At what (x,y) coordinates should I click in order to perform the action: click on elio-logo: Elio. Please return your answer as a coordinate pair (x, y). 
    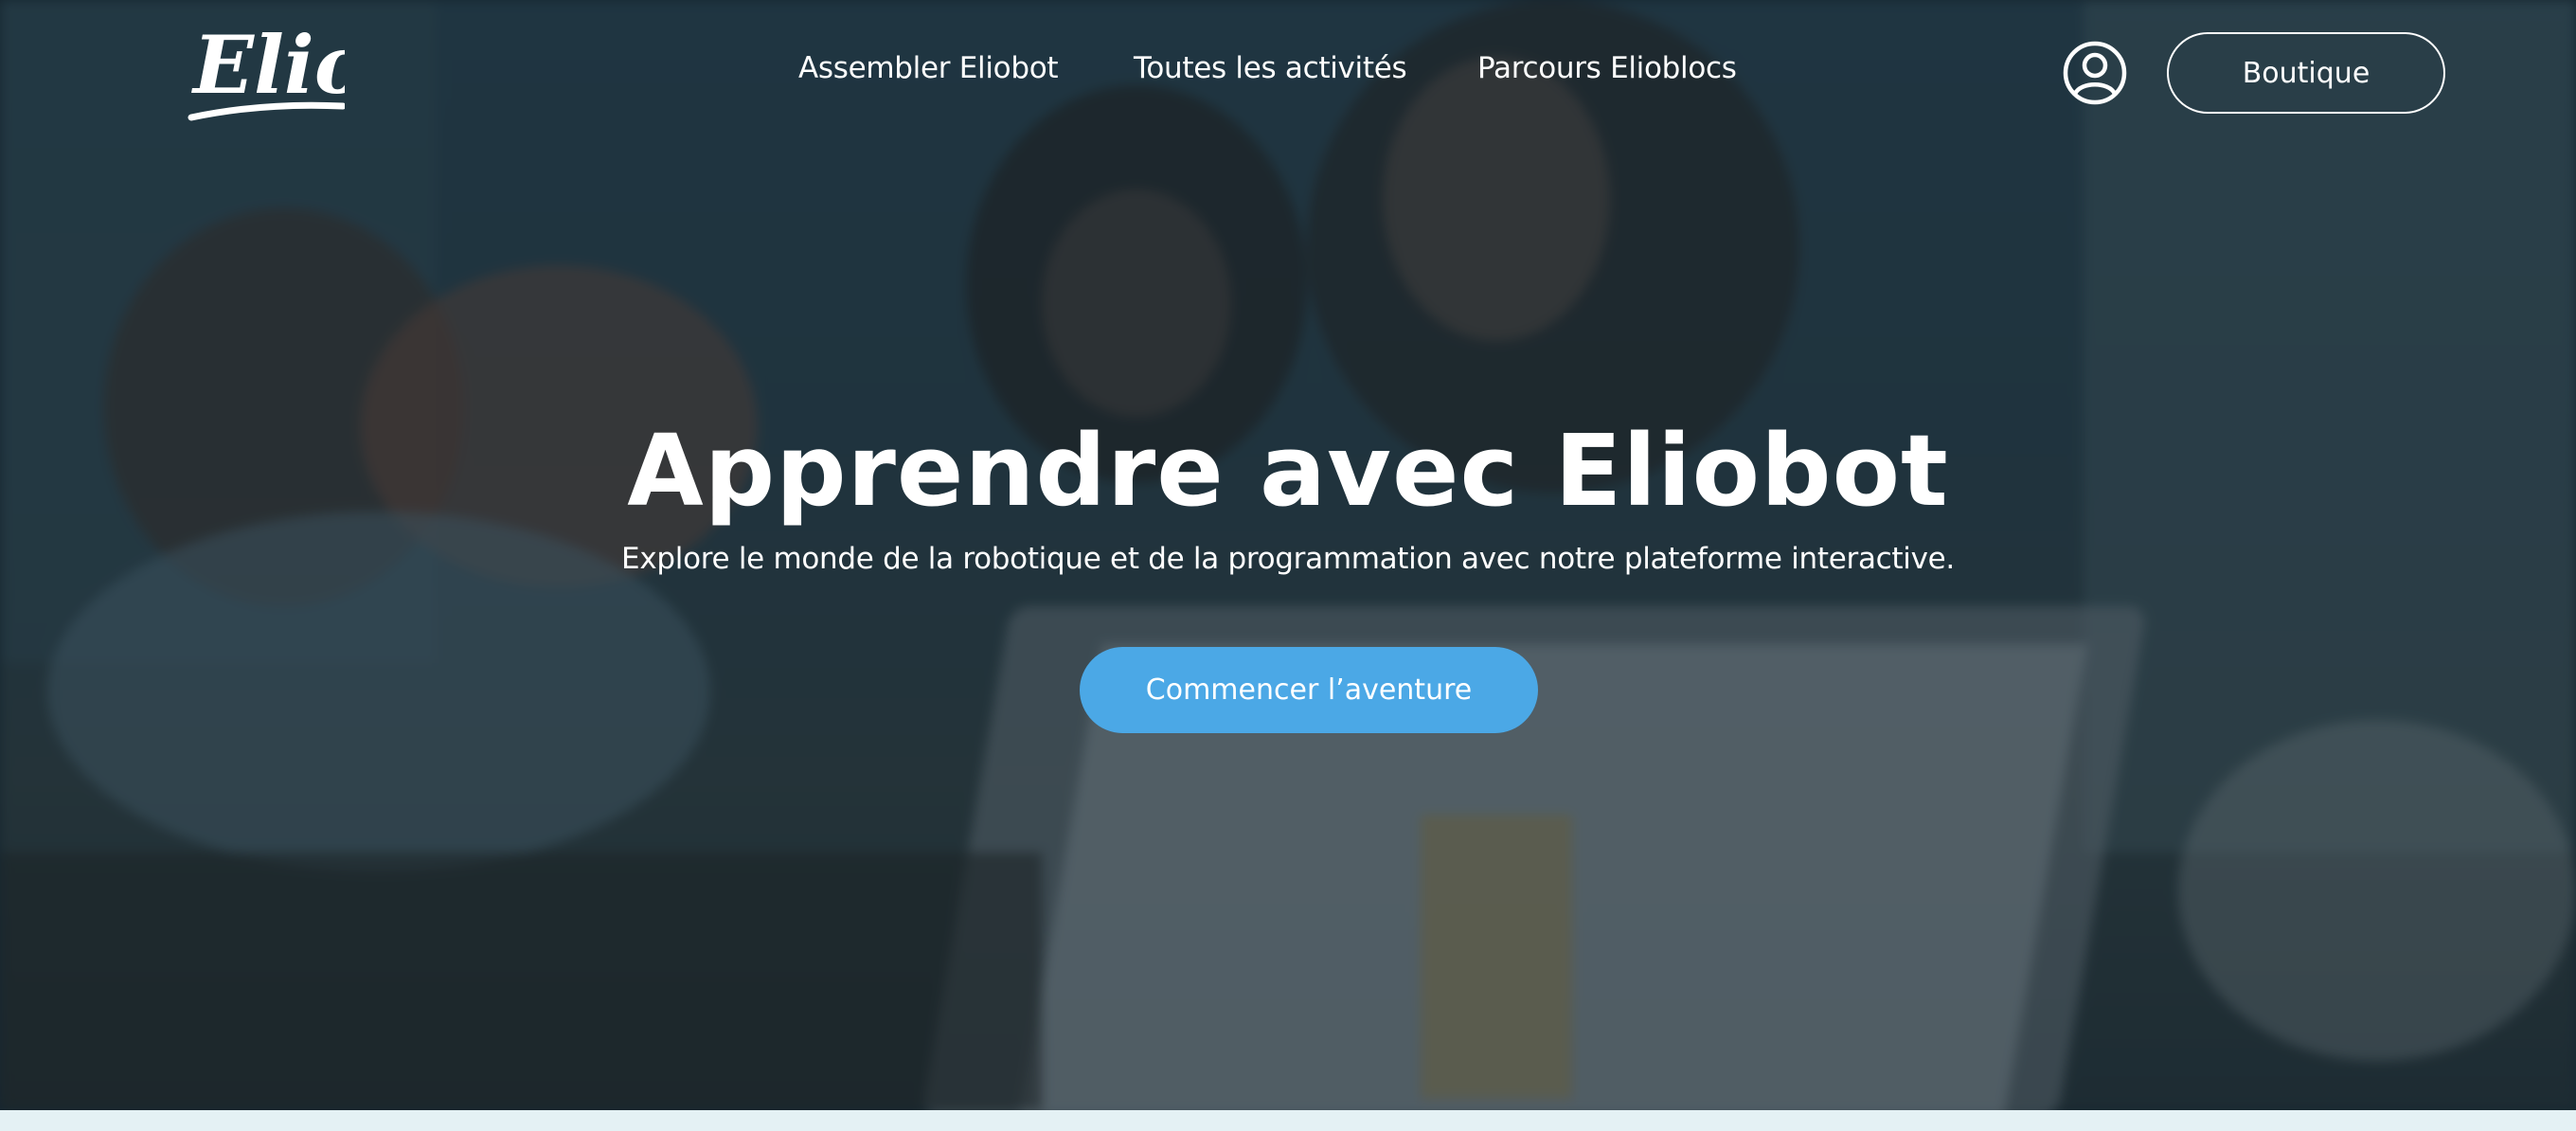
    Looking at the image, I should click on (277, 71).